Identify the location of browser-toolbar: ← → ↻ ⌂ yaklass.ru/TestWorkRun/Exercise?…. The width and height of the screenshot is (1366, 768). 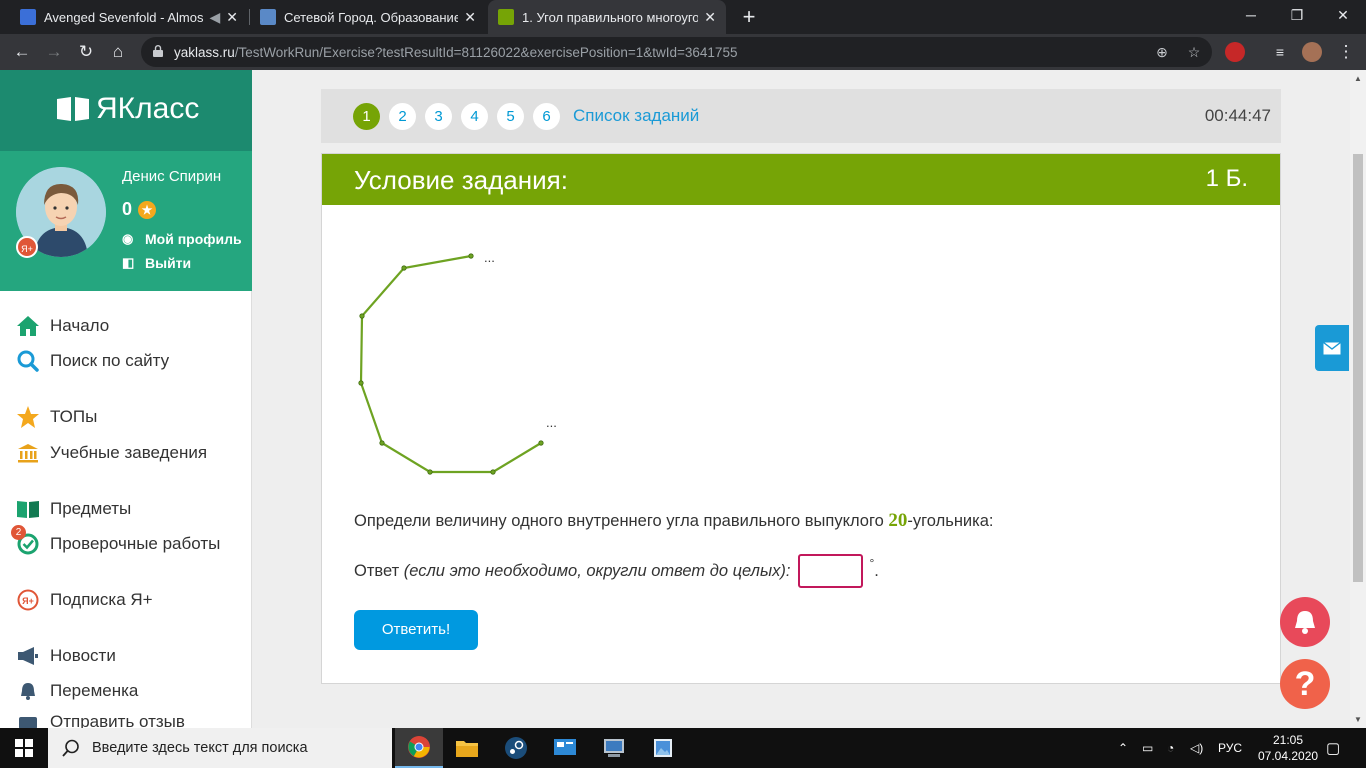
(683, 52).